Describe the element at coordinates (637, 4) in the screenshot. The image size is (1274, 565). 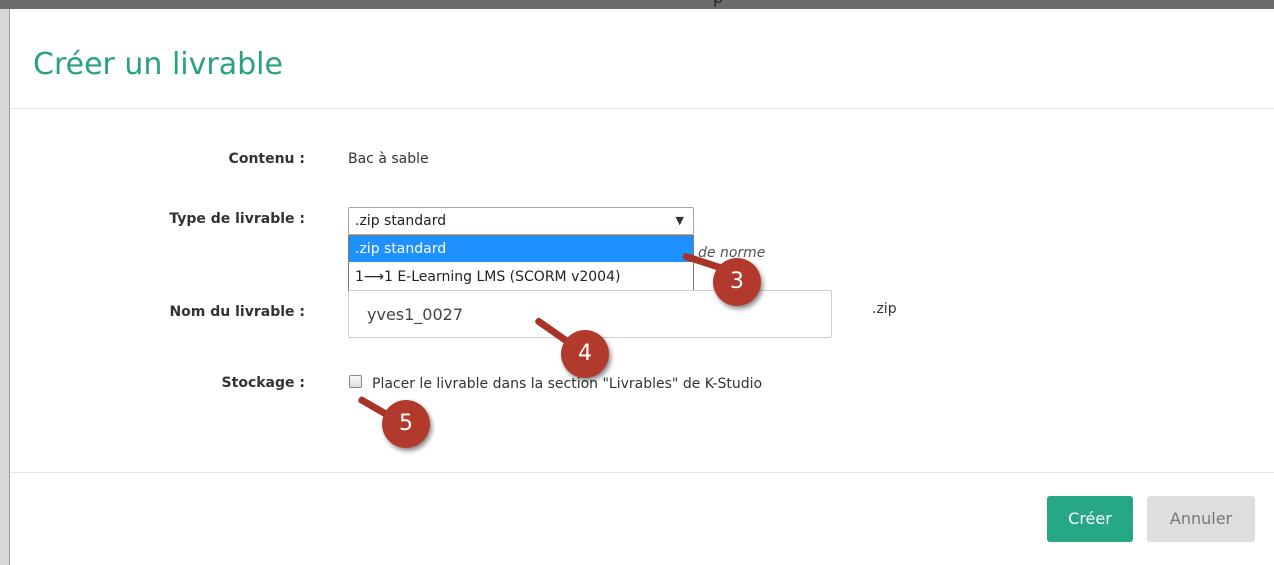
I see `background-top-bar` at that location.